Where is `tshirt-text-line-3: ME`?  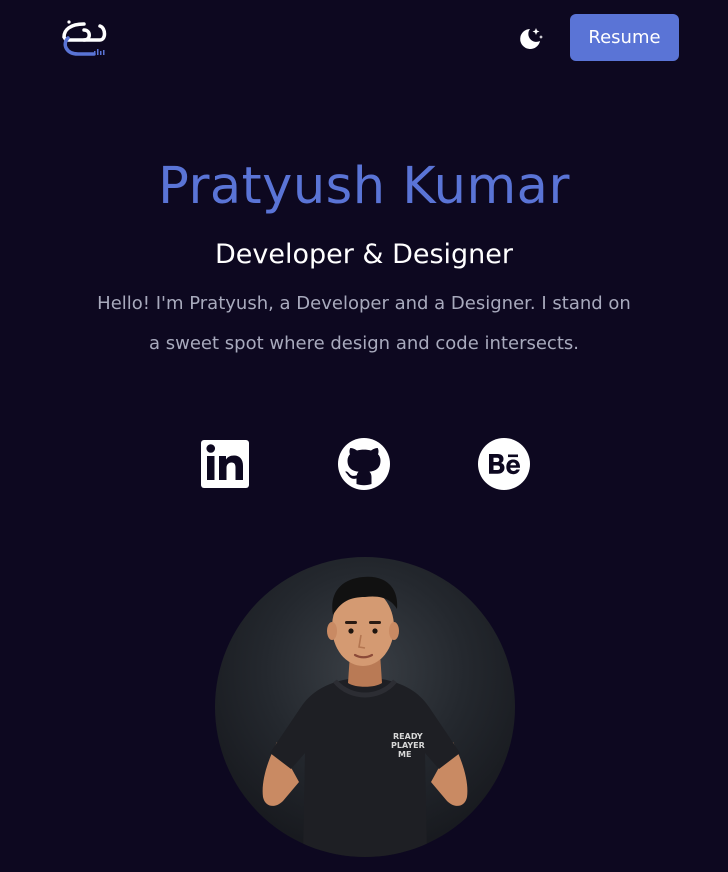
tshirt-text-line-3: ME is located at coordinates (404, 754).